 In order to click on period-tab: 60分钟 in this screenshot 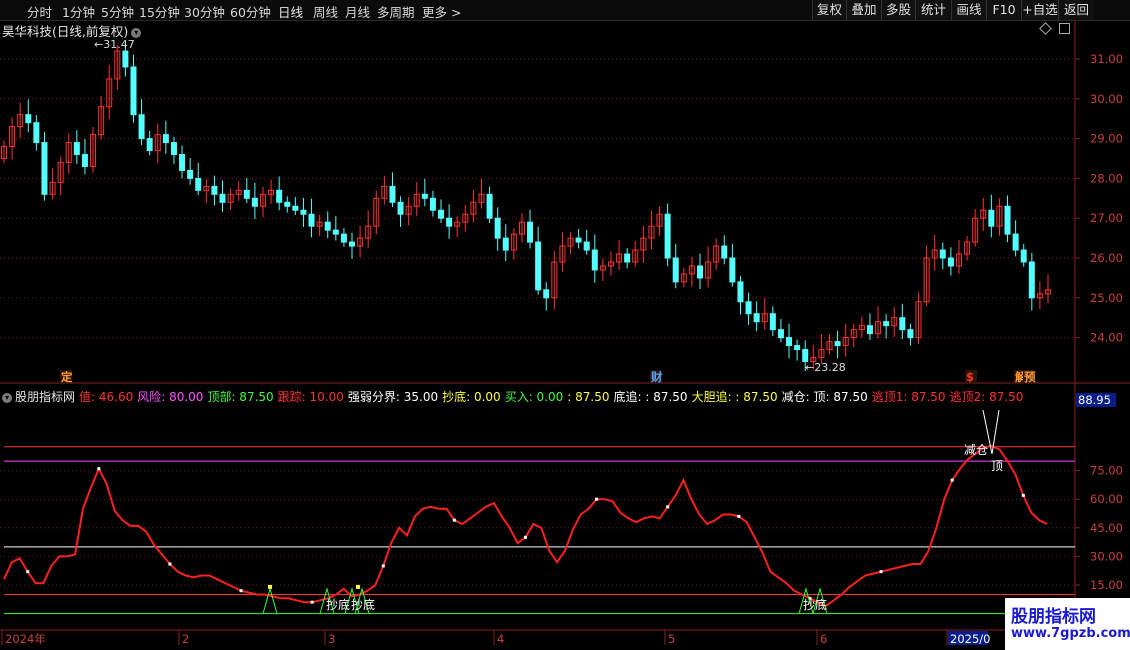, I will do `click(250, 11)`.